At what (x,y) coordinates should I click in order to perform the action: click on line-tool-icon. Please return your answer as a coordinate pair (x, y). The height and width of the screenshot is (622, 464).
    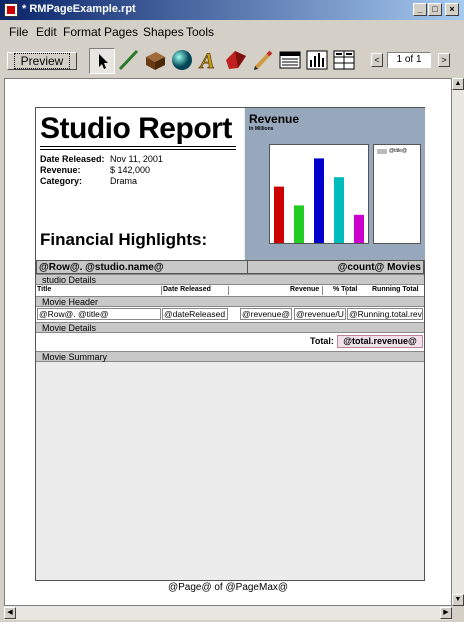
    Looking at the image, I should click on (129, 61).